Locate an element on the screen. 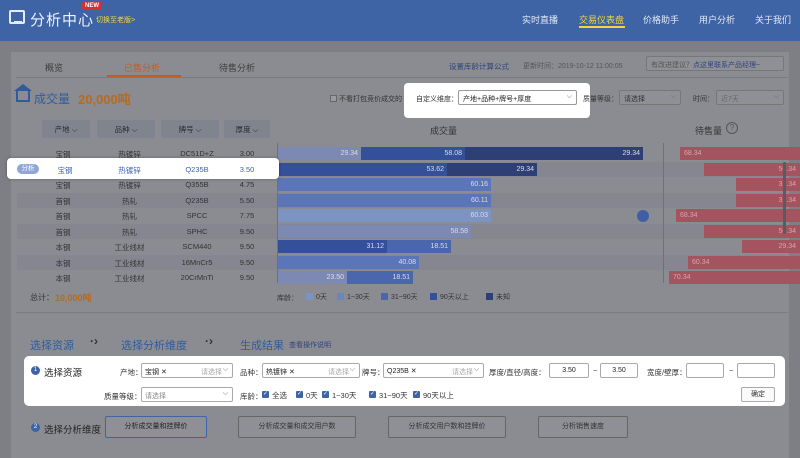 The height and width of the screenshot is (458, 800). stock-bar: 70.34 is located at coordinates (734, 277).